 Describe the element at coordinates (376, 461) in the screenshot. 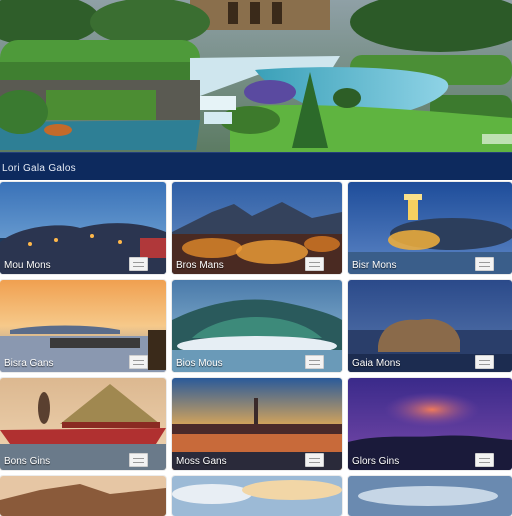

I see `photo-caption: Glors Gins` at that location.